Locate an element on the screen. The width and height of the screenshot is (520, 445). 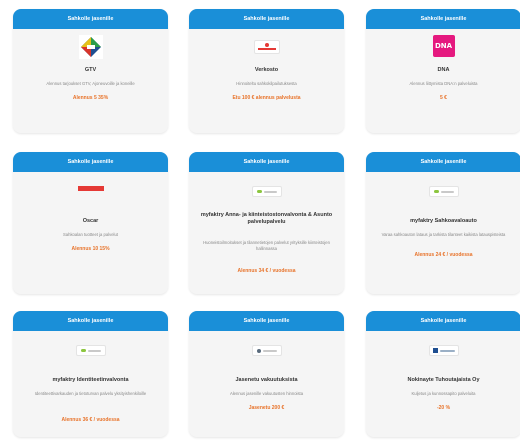
oscar-logo-bar is located at coordinates (90, 188).